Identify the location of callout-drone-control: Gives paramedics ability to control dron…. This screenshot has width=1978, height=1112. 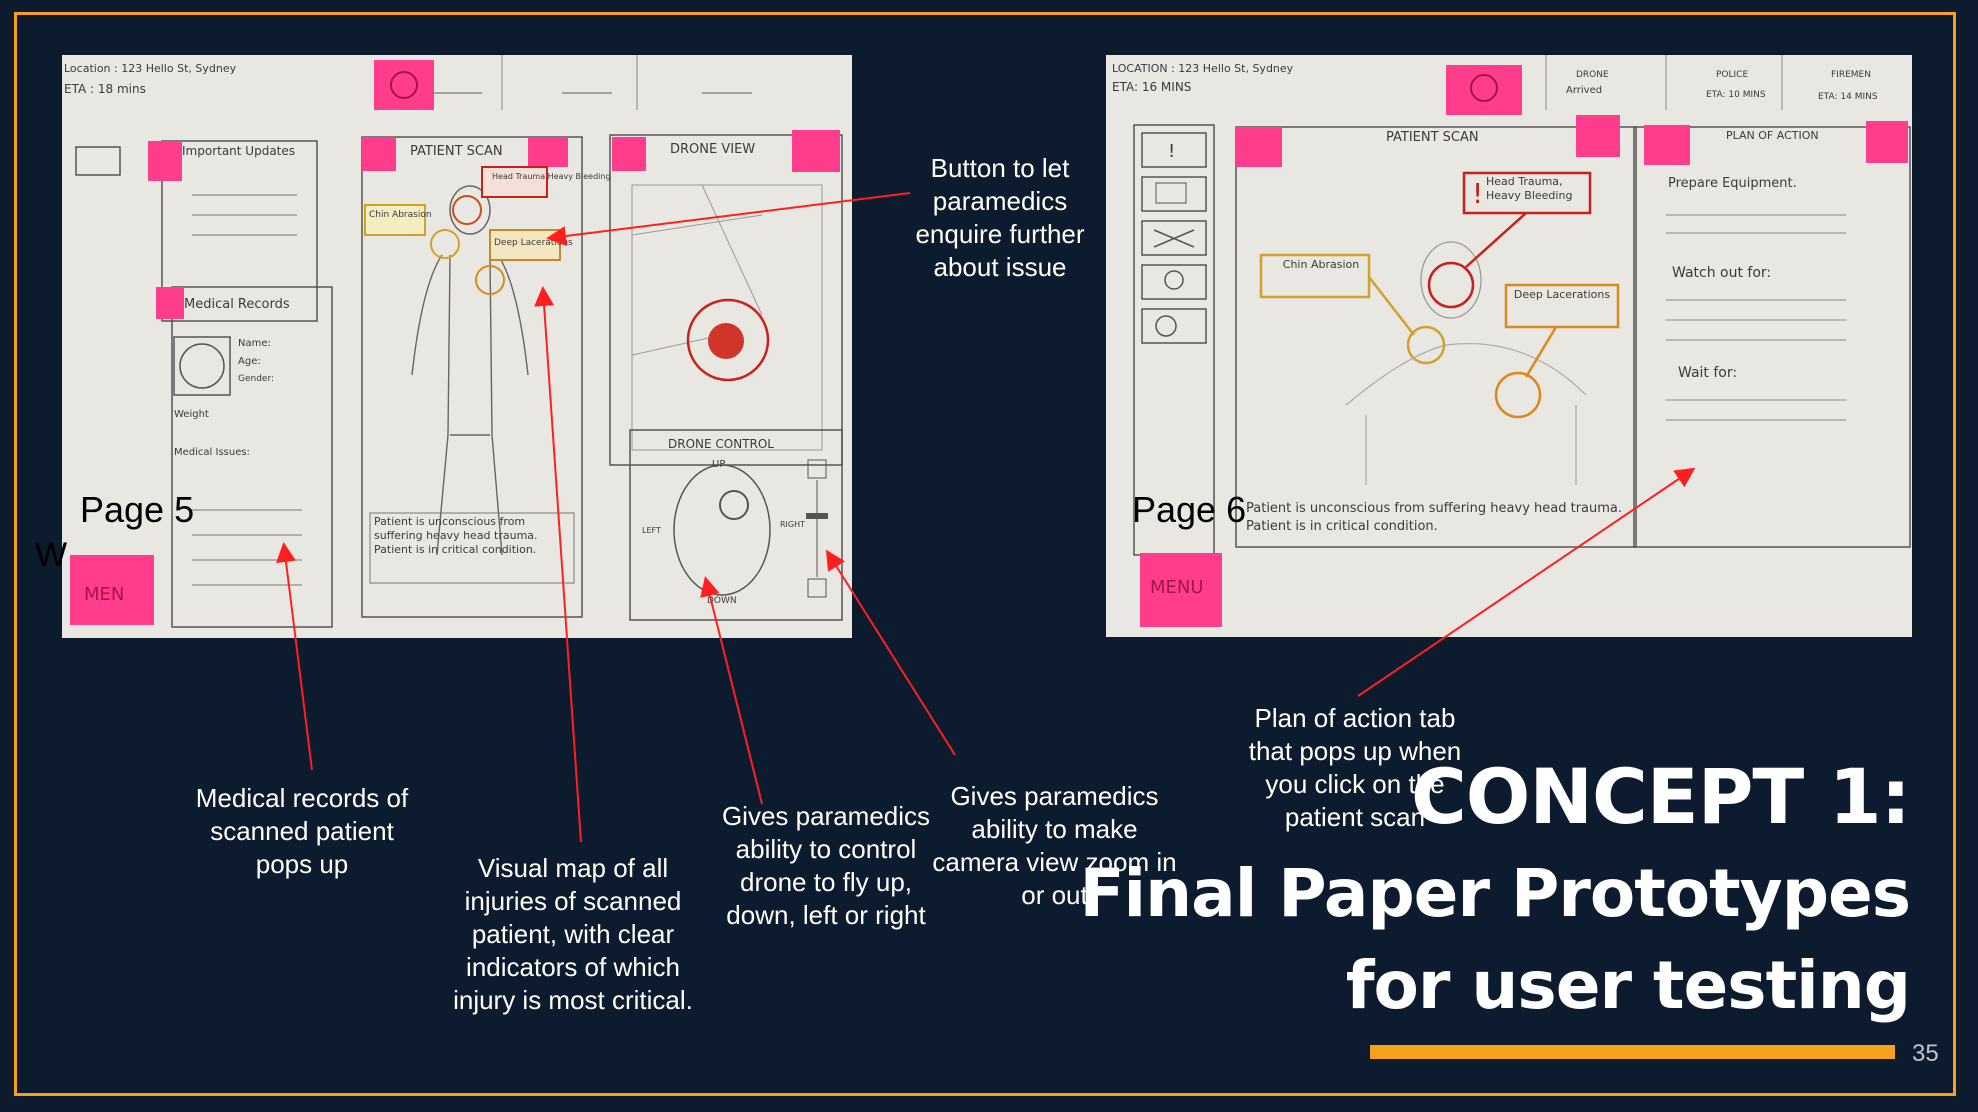
(826, 865).